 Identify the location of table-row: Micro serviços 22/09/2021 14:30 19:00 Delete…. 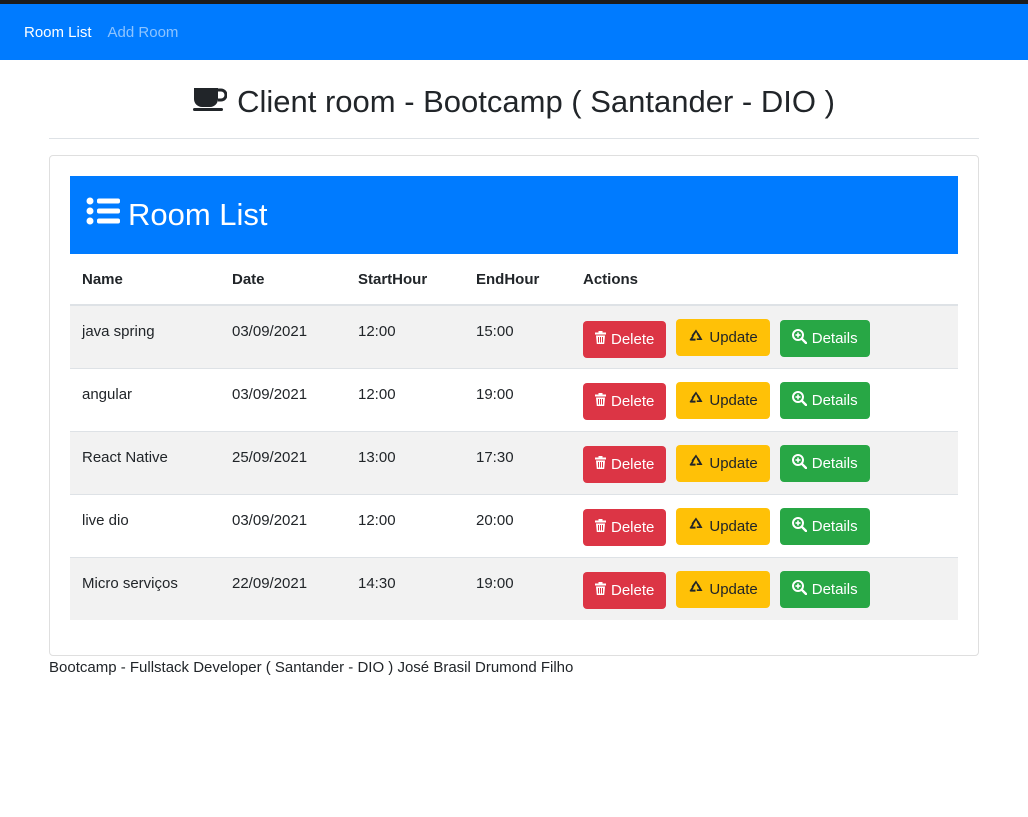
(514, 588).